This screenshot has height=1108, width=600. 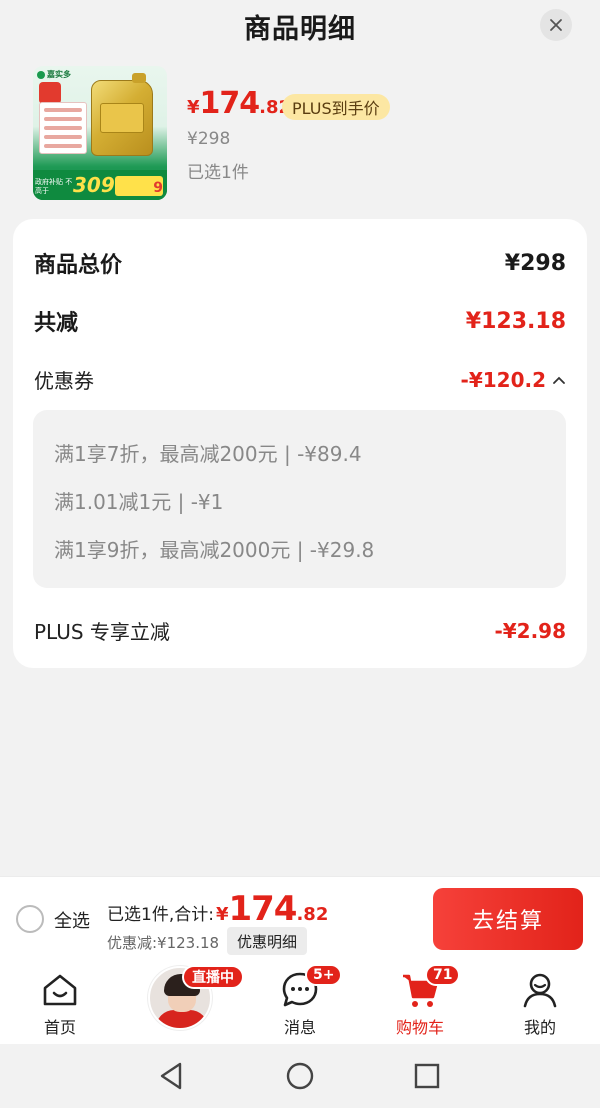 I want to click on system-nav-bar, so click(x=300, y=1076).